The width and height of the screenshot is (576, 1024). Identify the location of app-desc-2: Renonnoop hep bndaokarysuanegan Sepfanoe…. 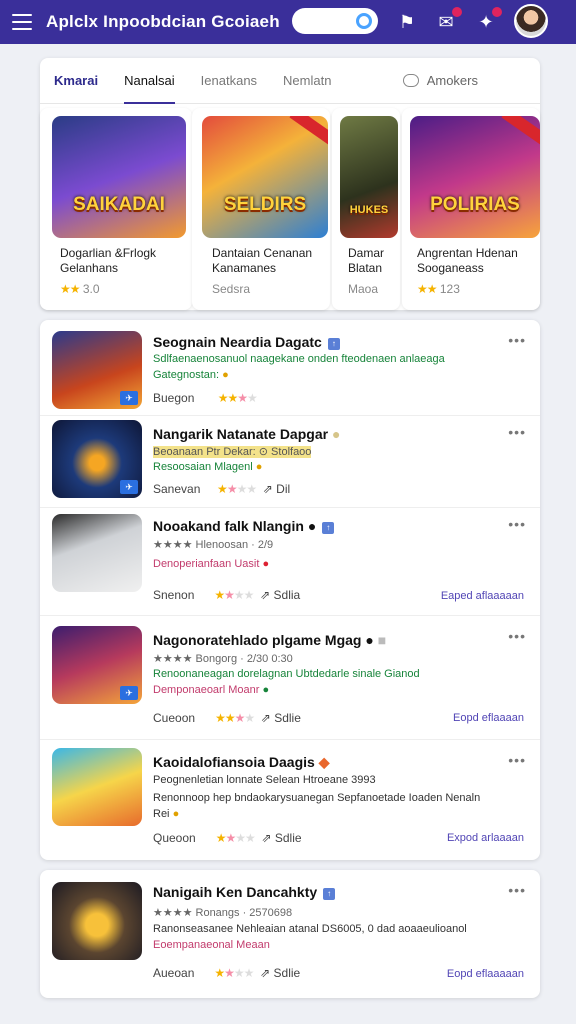
(317, 798).